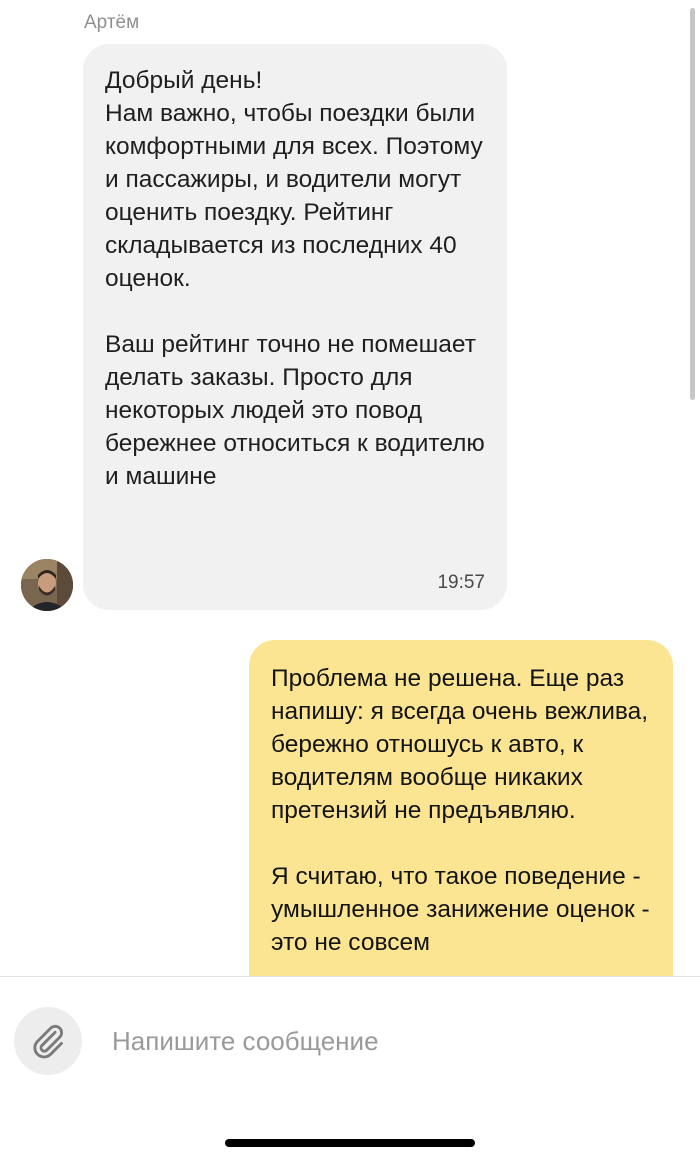 The height and width of the screenshot is (1162, 700). Describe the element at coordinates (461, 582) in the screenshot. I see `message-timestamp: 19:57` at that location.